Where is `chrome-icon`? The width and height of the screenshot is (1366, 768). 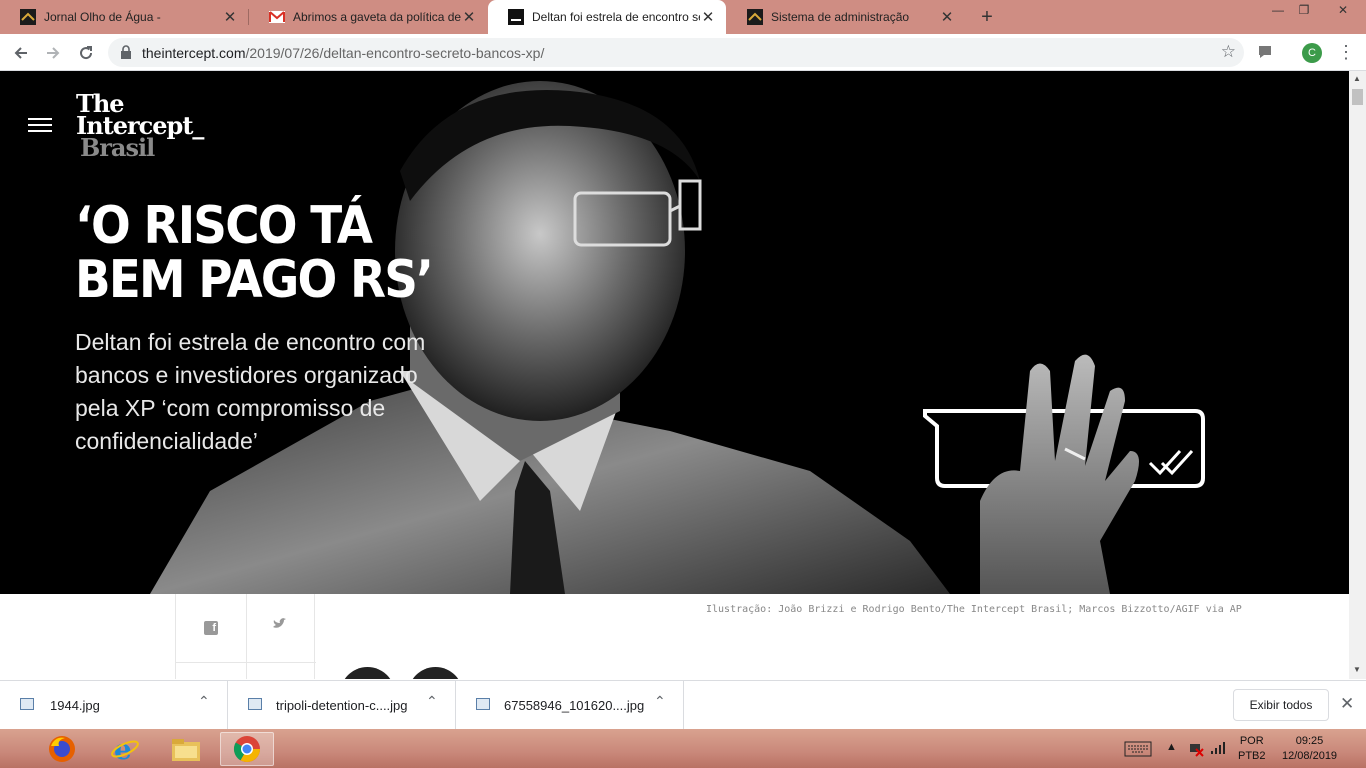 chrome-icon is located at coordinates (247, 749).